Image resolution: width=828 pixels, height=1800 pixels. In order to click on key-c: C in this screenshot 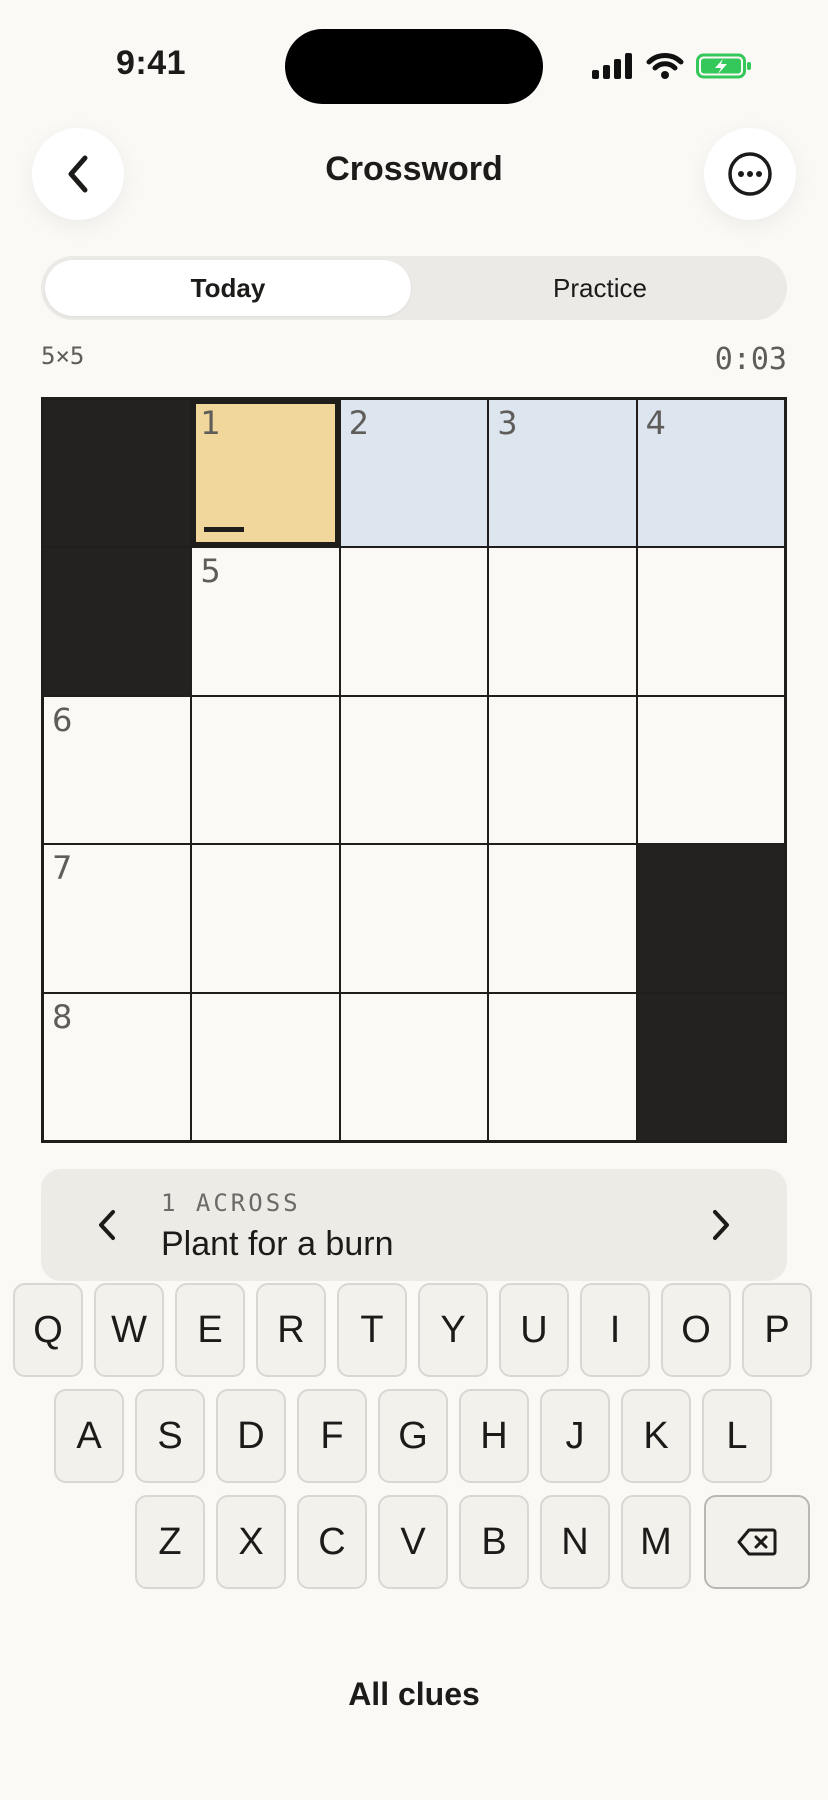, I will do `click(332, 1542)`.